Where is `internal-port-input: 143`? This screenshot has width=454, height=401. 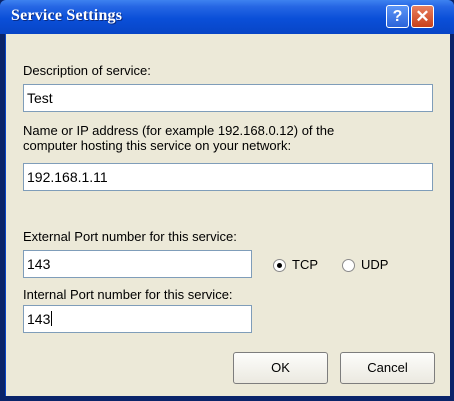 internal-port-input: 143 is located at coordinates (137, 319).